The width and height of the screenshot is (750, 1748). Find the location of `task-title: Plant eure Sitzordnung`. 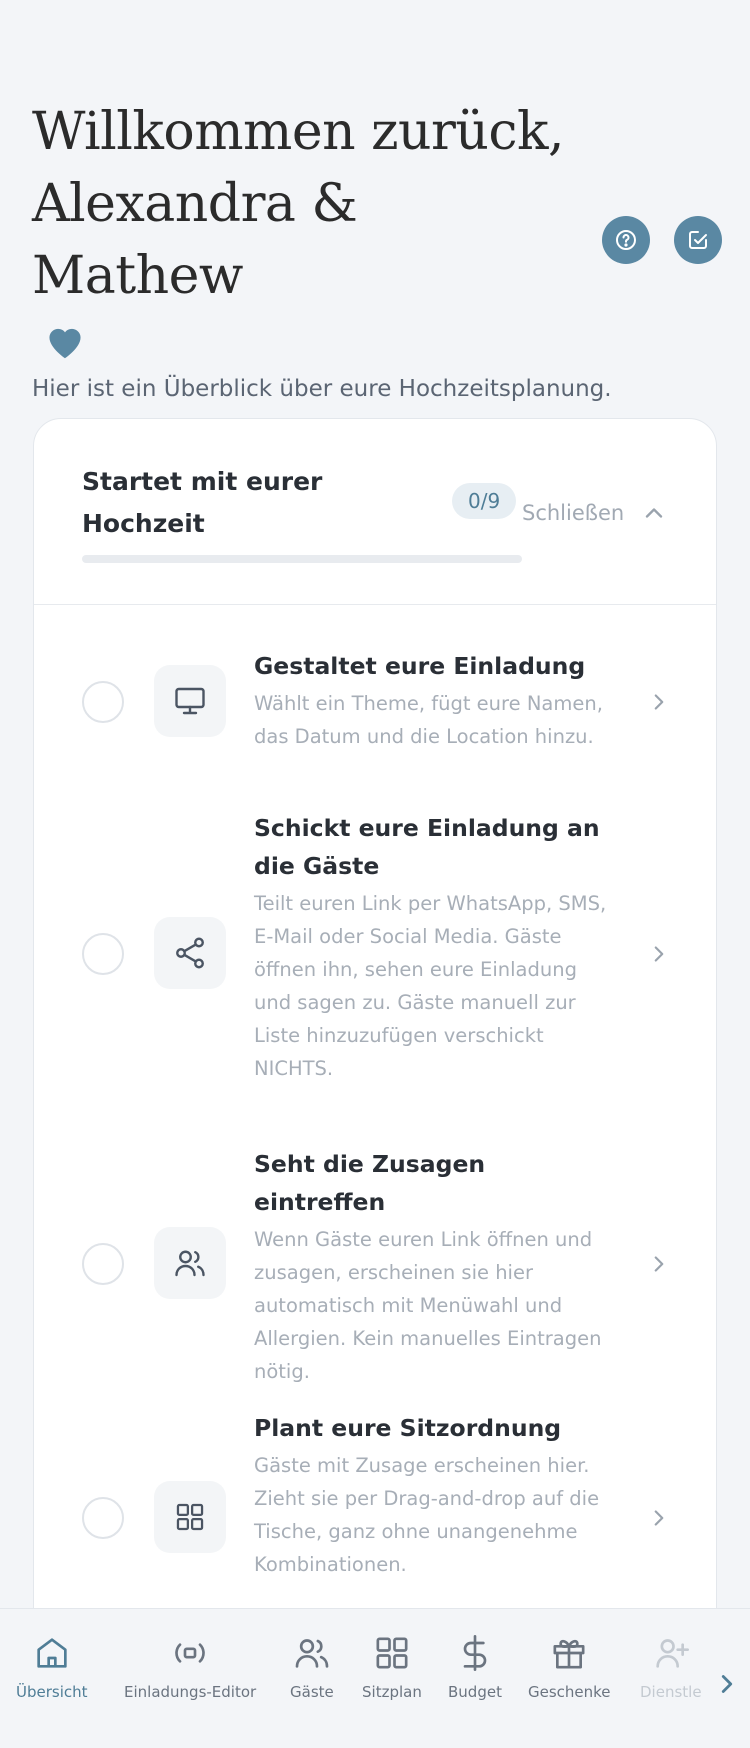

task-title: Plant eure Sitzordnung is located at coordinates (408, 1428).